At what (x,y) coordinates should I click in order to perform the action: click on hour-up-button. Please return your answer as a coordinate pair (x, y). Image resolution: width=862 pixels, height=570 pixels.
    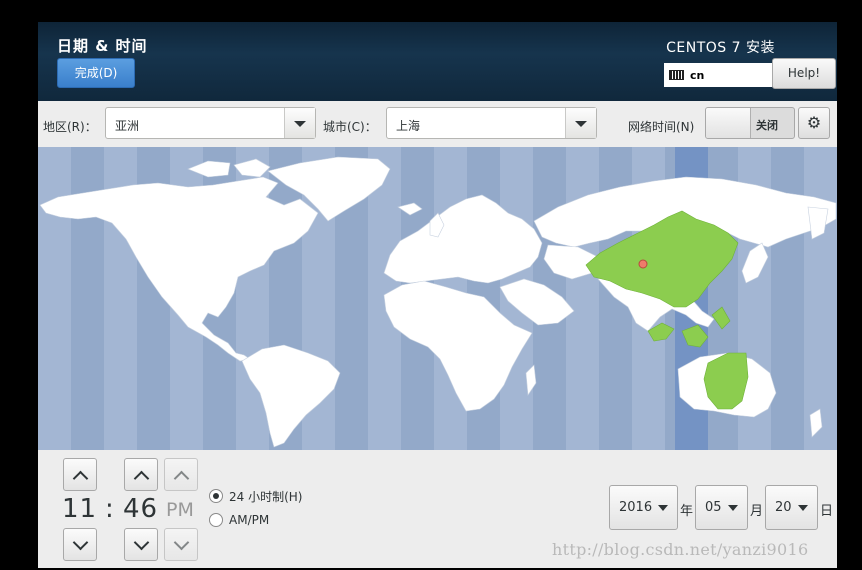
    Looking at the image, I should click on (80, 474).